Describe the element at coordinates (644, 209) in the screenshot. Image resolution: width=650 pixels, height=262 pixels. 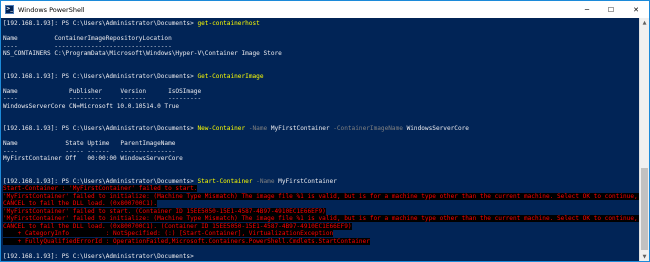
I see `scroll-thumb` at that location.